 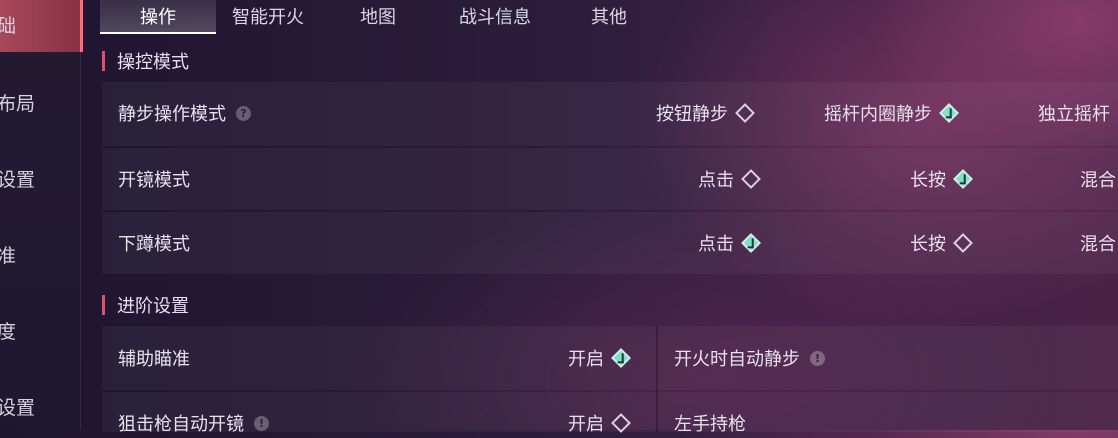 What do you see at coordinates (705, 113) in the screenshot?
I see `option-button-quiet-step: 按钮静步` at bounding box center [705, 113].